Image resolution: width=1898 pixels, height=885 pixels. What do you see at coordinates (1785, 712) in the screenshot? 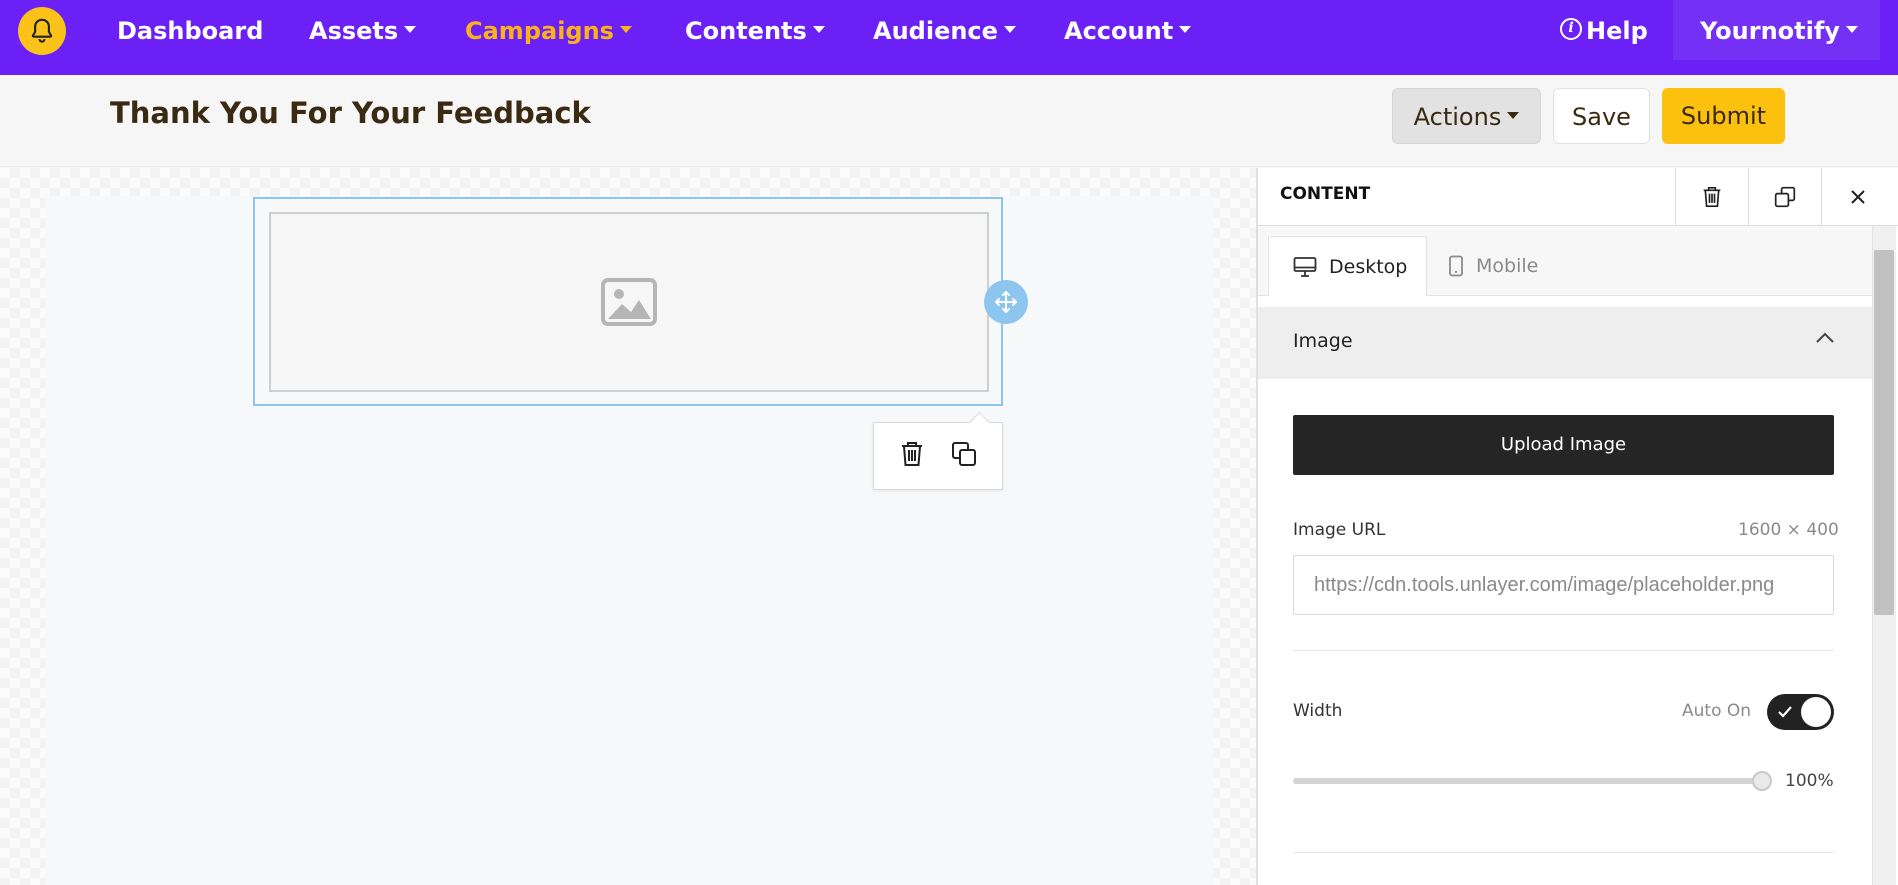
I see `check-icon` at bounding box center [1785, 712].